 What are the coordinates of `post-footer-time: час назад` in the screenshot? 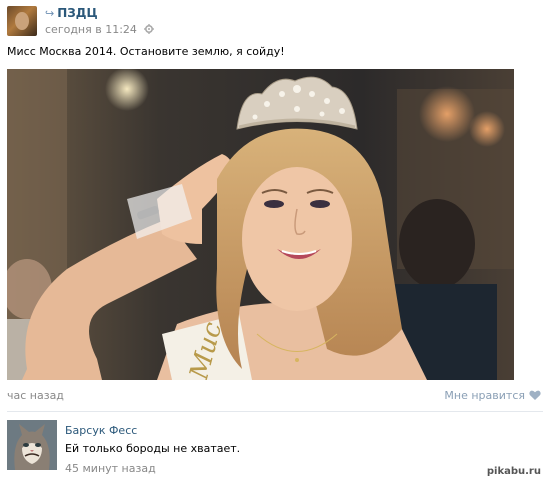 It's located at (35, 395).